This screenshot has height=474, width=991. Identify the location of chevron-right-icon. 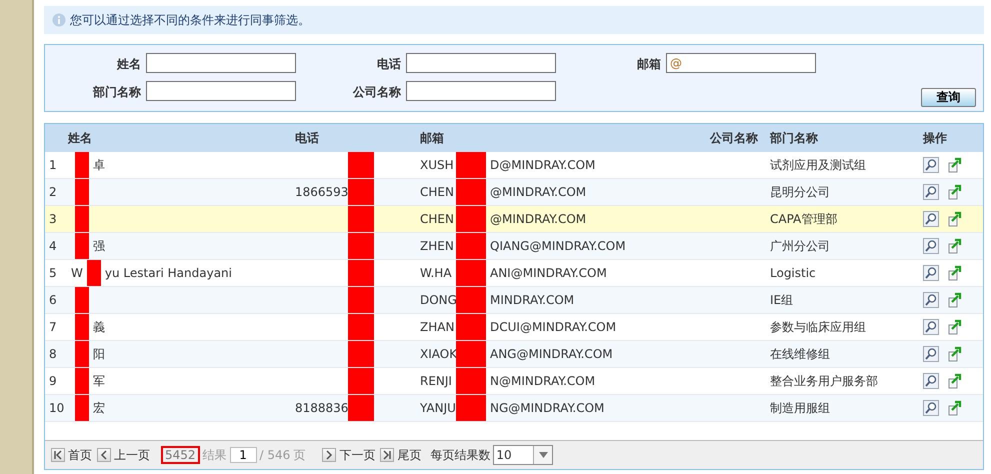
(329, 455).